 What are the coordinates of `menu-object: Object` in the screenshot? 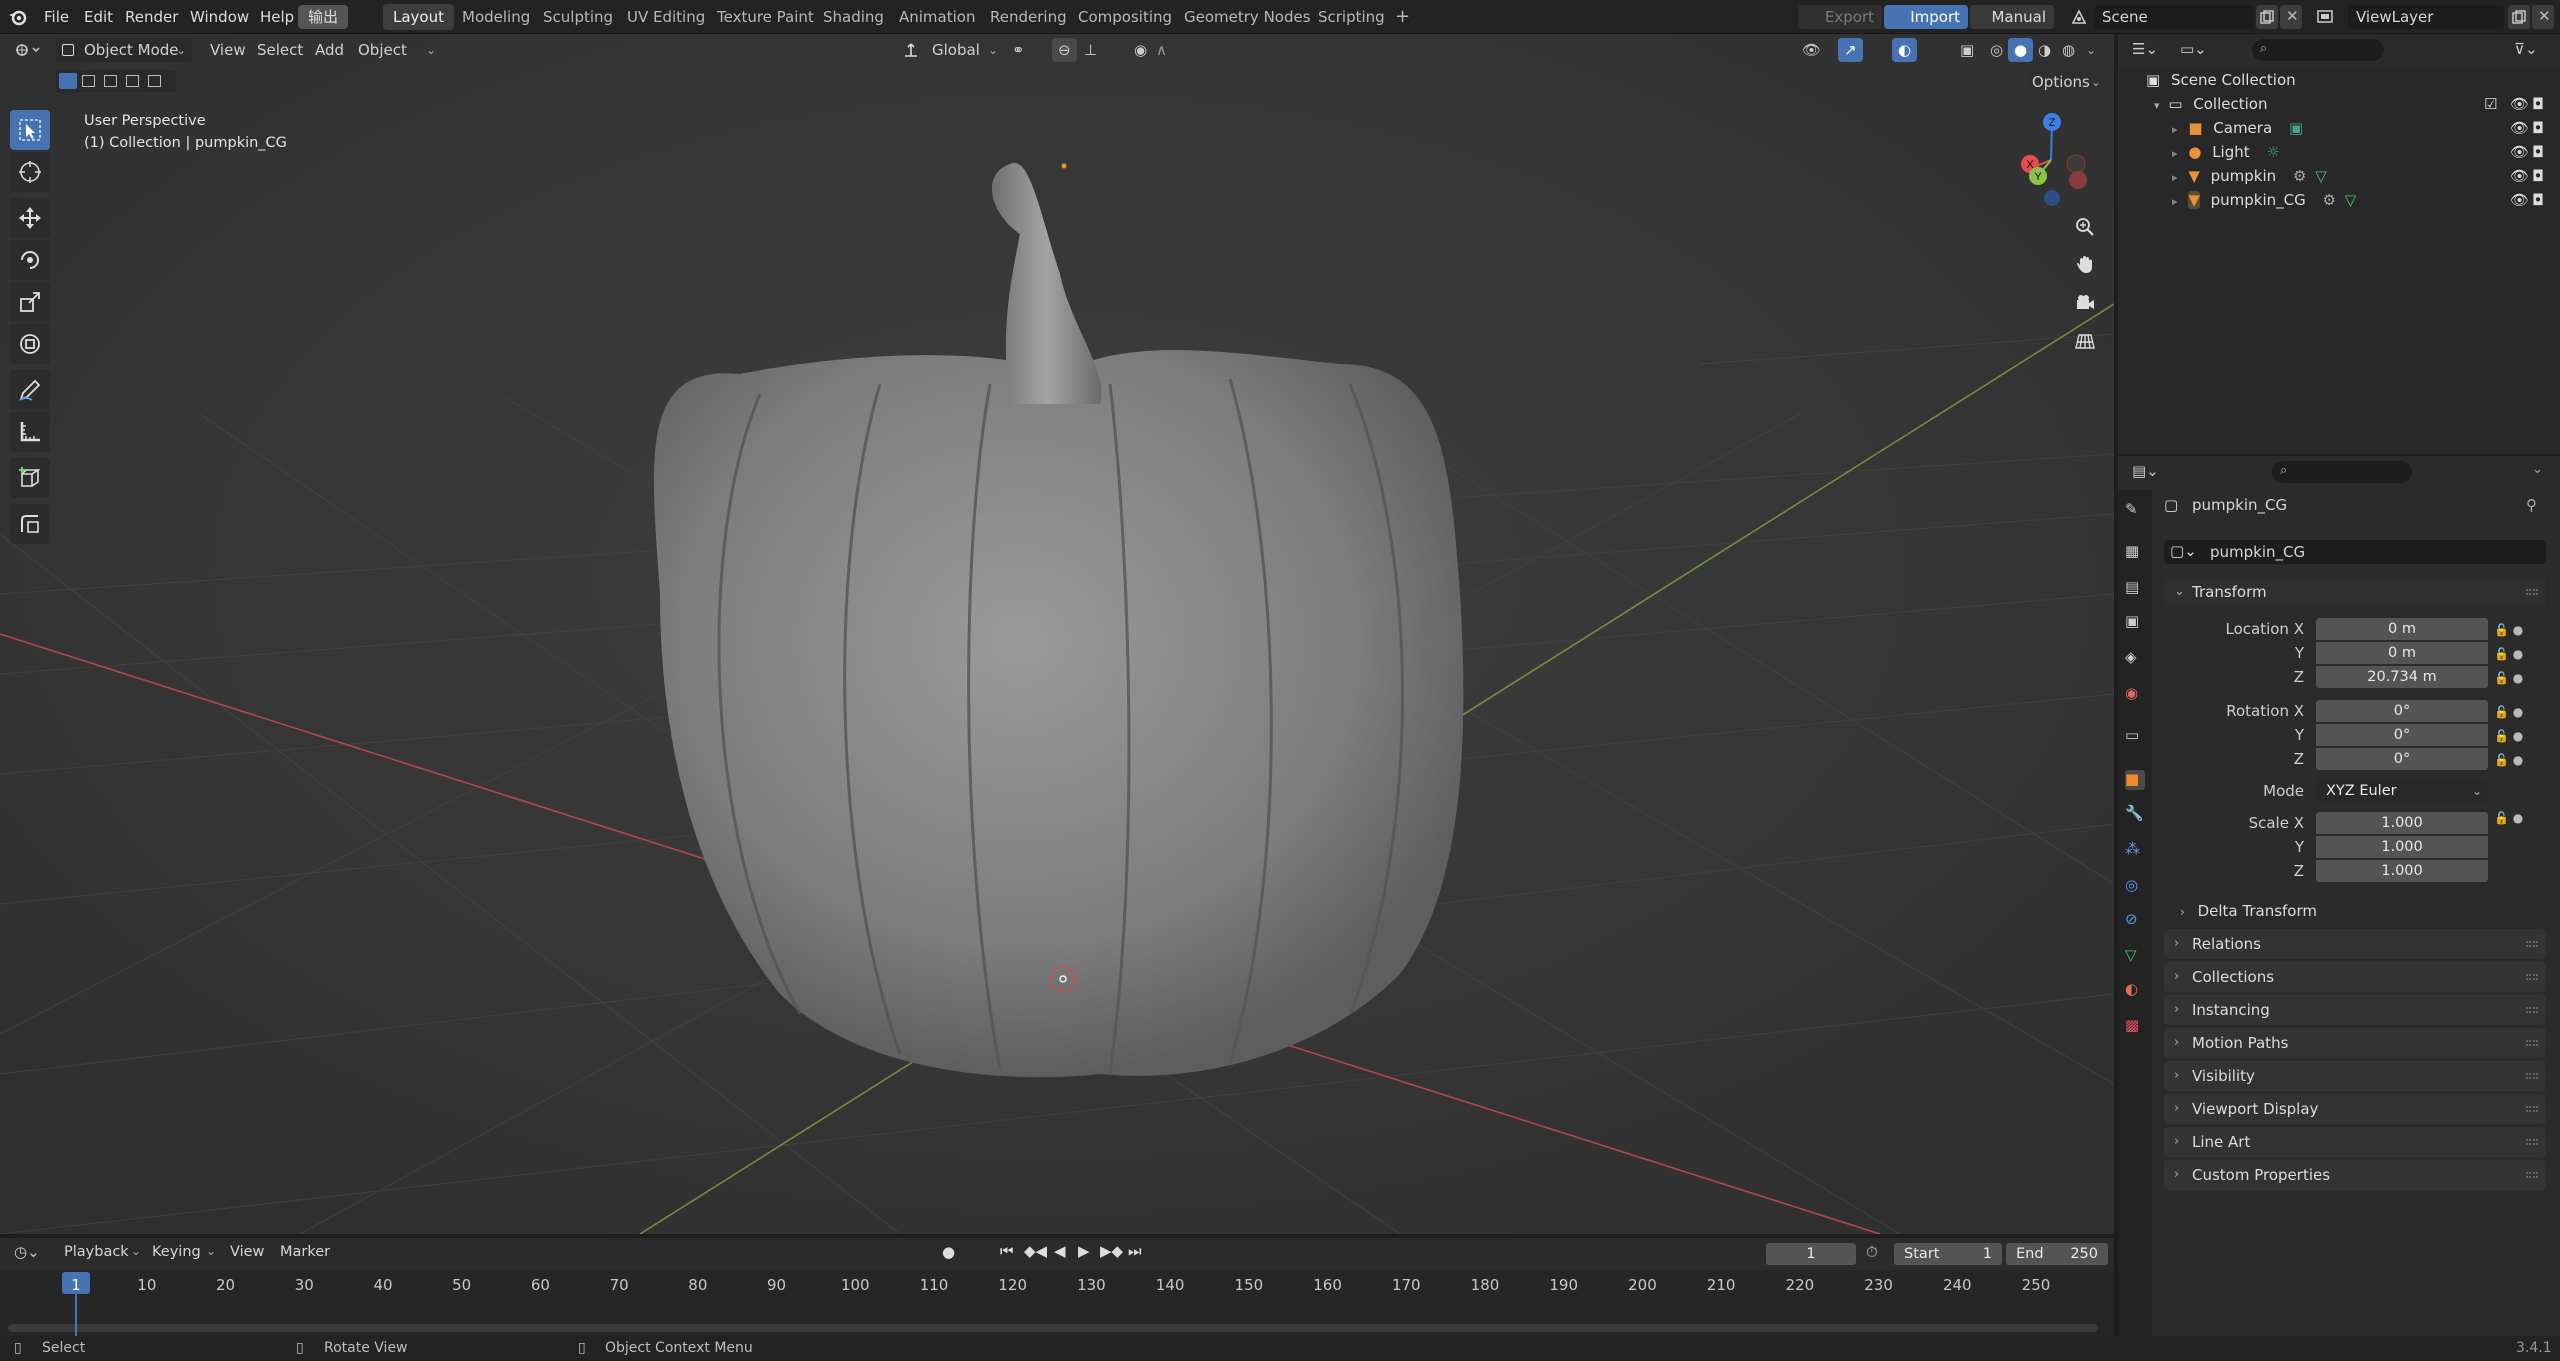 It's located at (382, 50).